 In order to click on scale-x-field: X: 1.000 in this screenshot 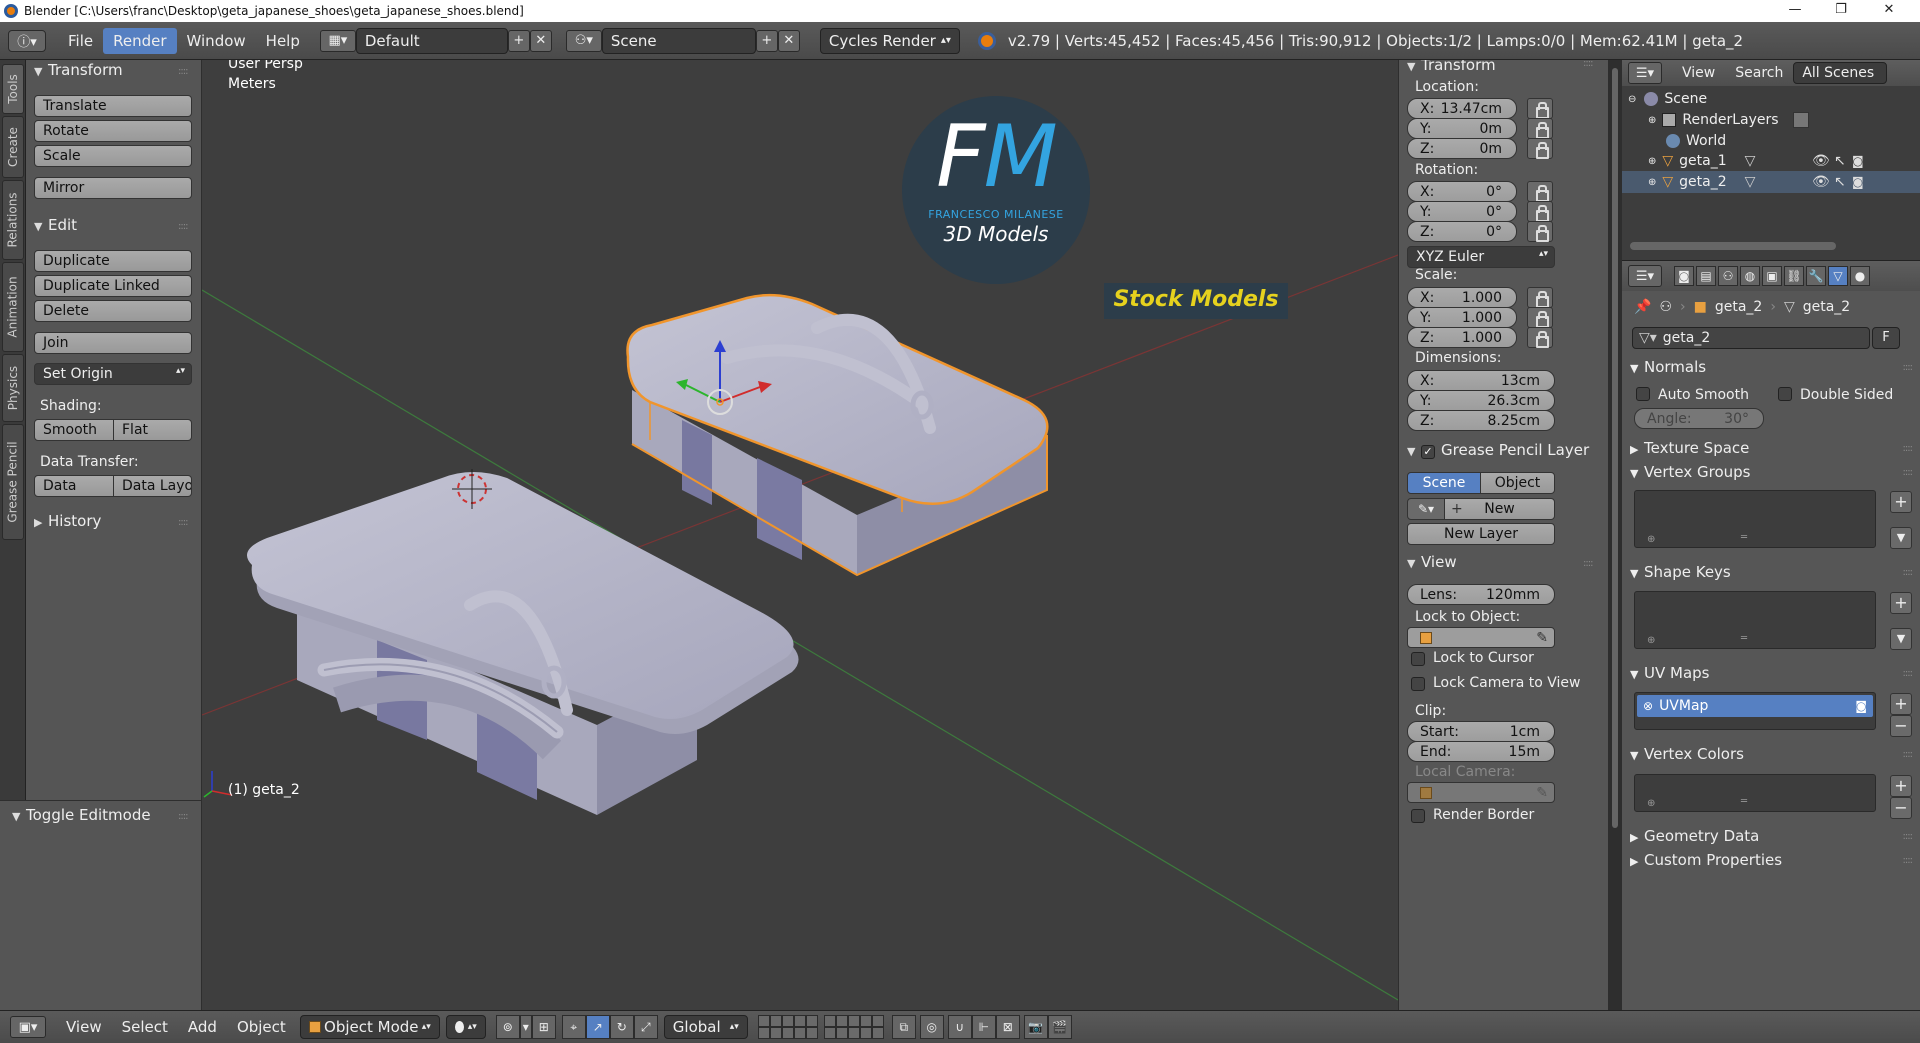, I will do `click(1462, 297)`.